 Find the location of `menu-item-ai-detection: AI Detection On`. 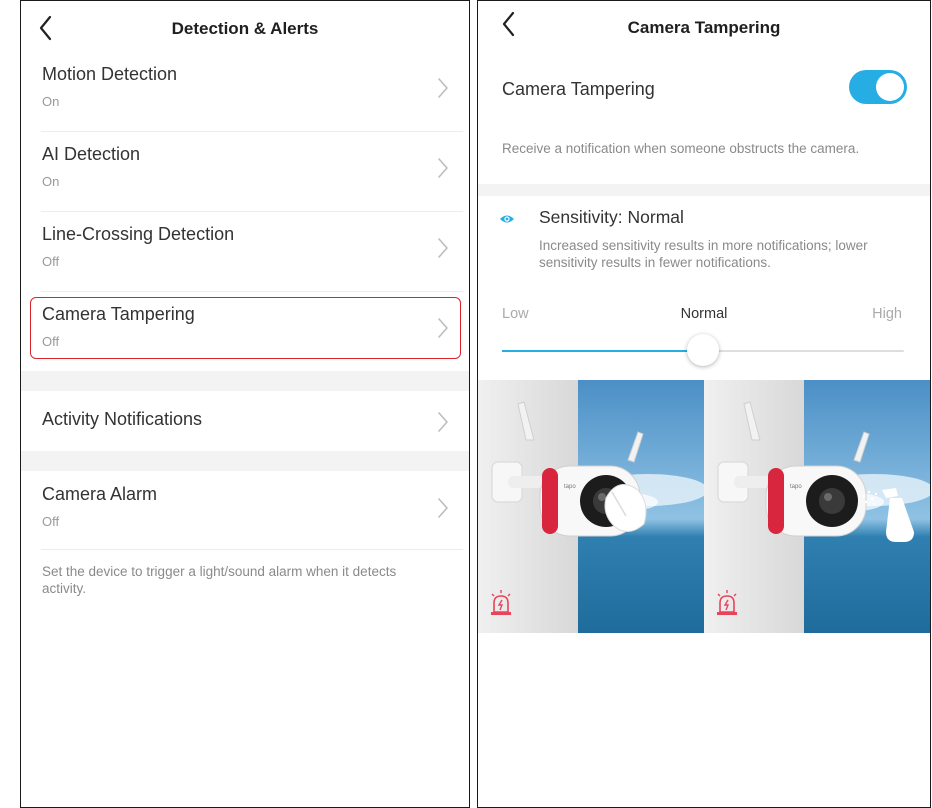

menu-item-ai-detection: AI Detection On is located at coordinates (245, 171).